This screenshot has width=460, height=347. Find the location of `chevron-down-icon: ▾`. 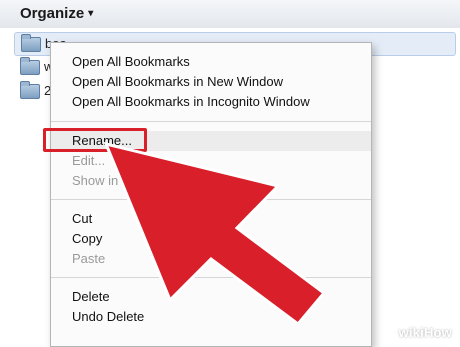

chevron-down-icon: ▾ is located at coordinates (91, 13).